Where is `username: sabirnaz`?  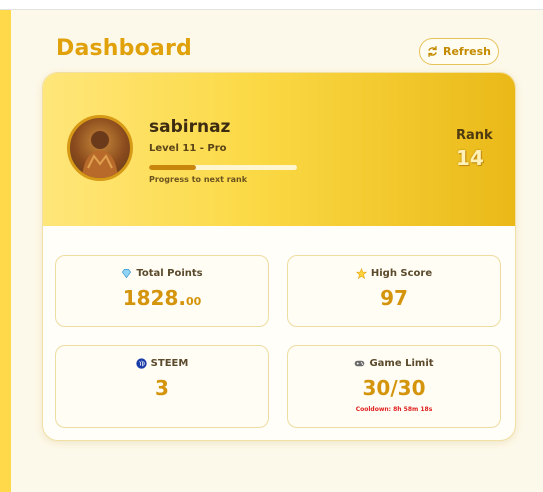 username: sabirnaz is located at coordinates (190, 127).